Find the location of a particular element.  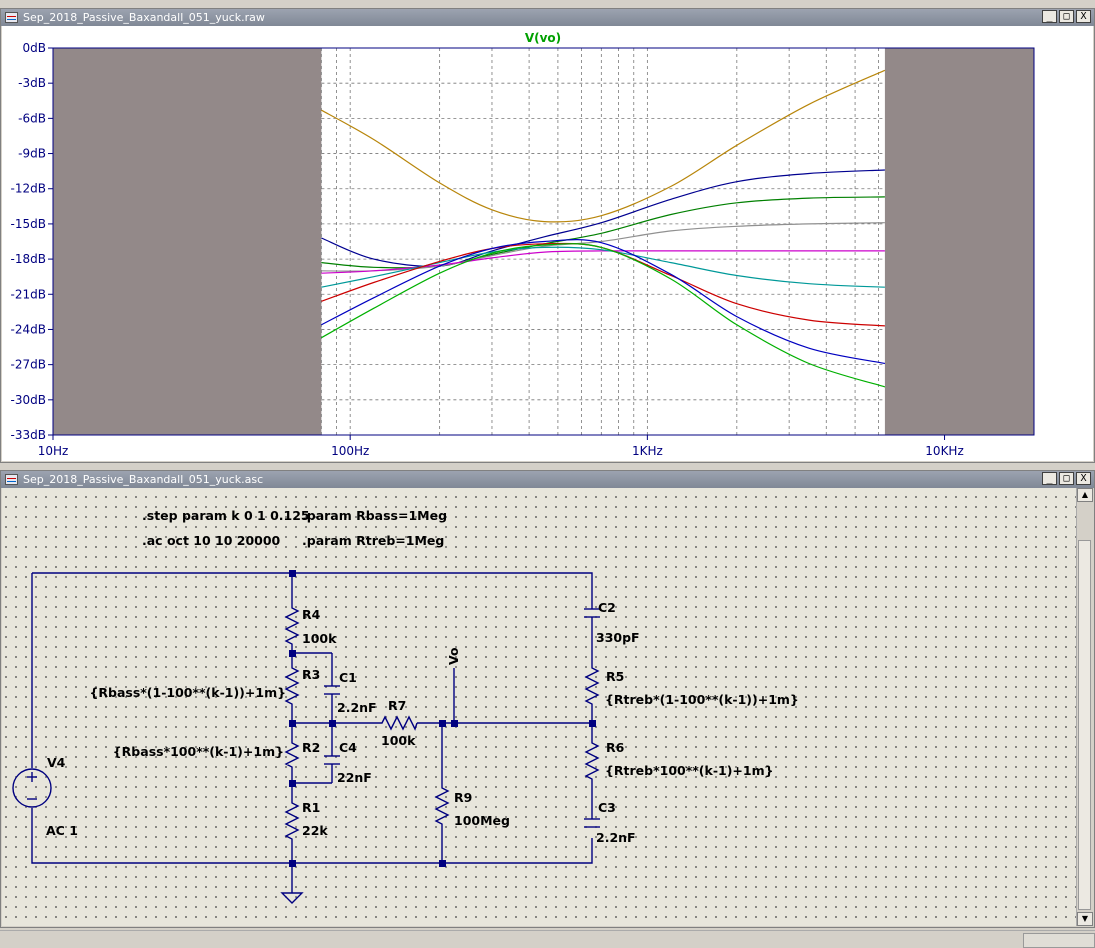

r5-name: R5 is located at coordinates (615, 676).